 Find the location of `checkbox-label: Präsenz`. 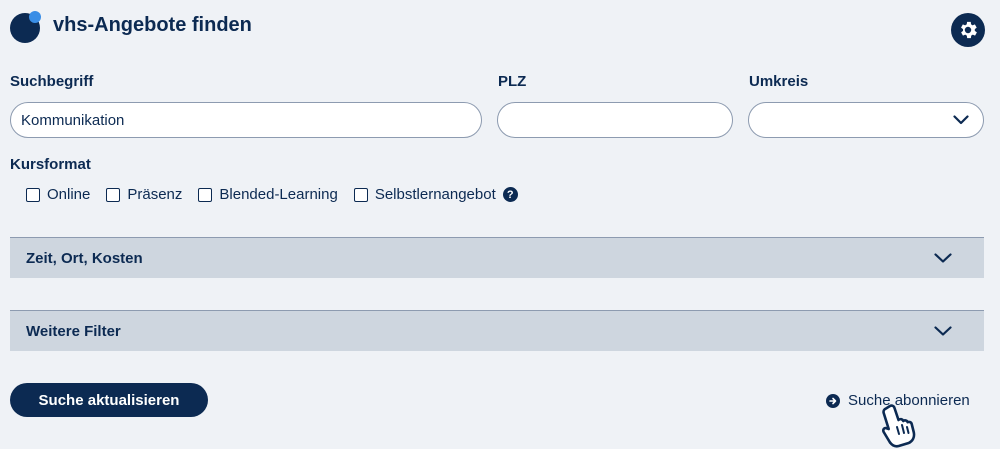

checkbox-label: Präsenz is located at coordinates (155, 194).